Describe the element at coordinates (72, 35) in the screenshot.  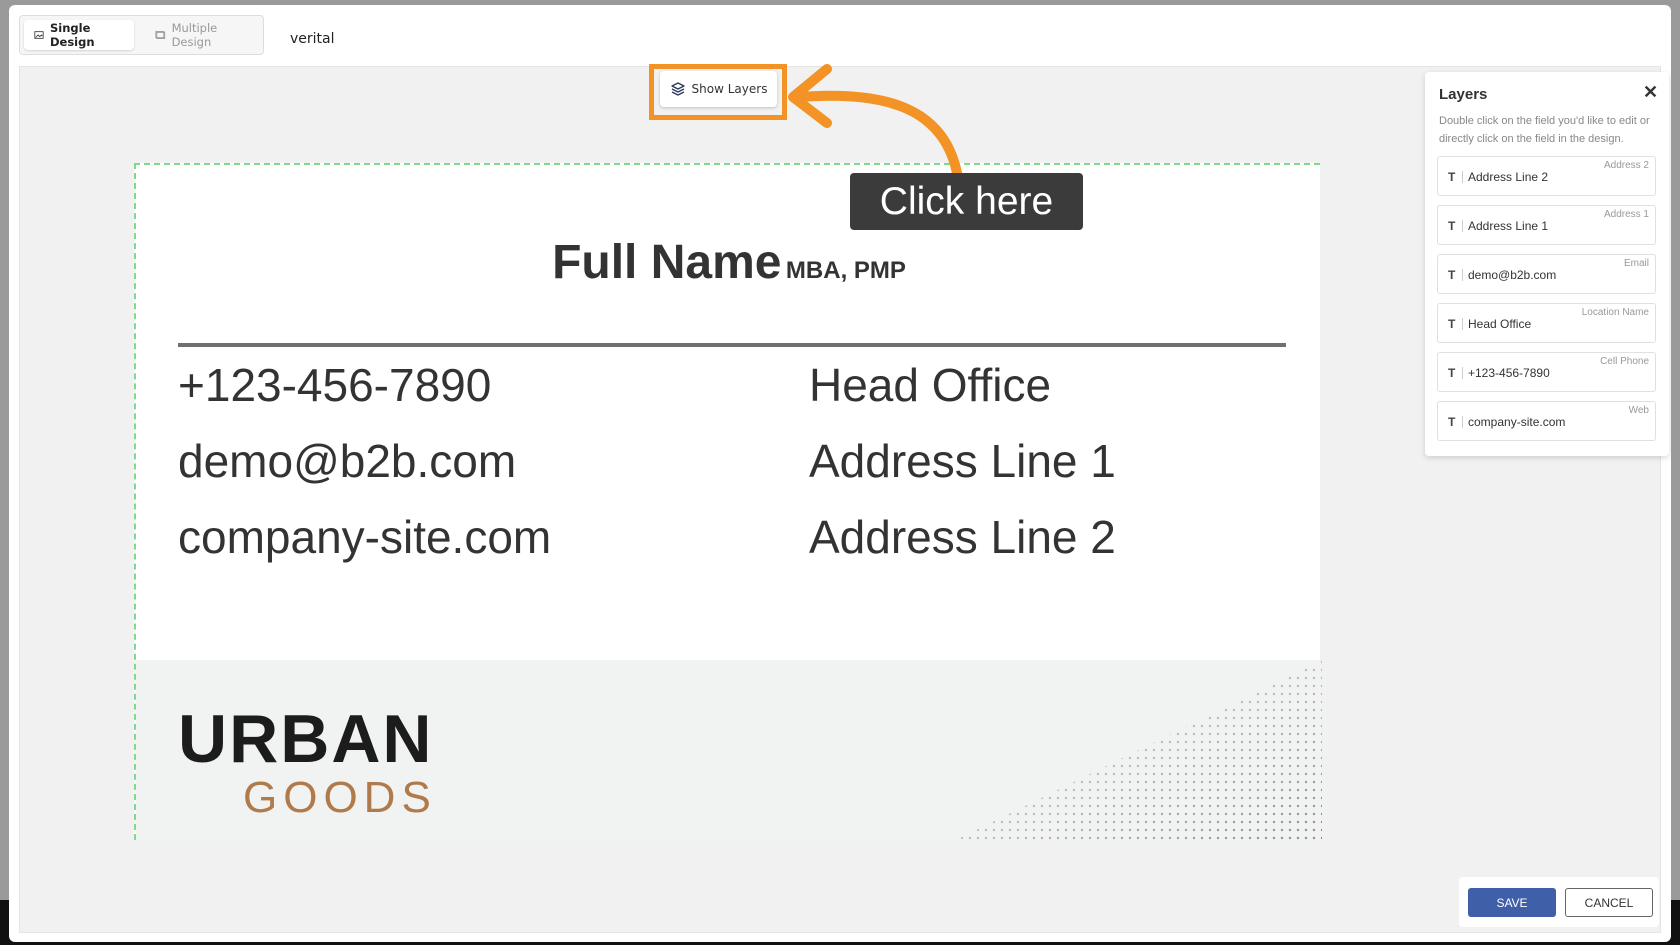
I see `tab-single-label: Single Design` at that location.